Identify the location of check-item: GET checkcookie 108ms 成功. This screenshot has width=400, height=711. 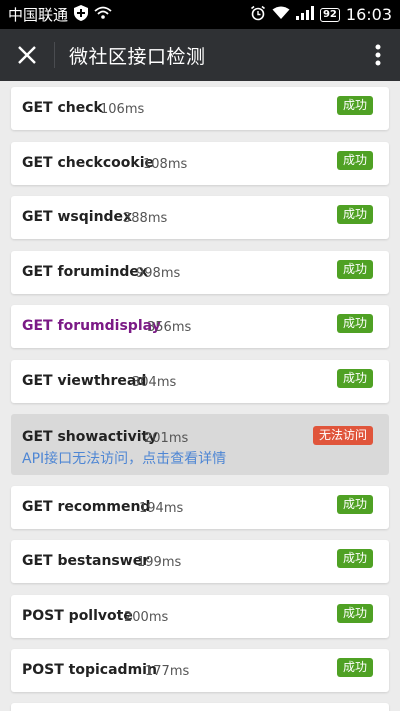
(200, 163).